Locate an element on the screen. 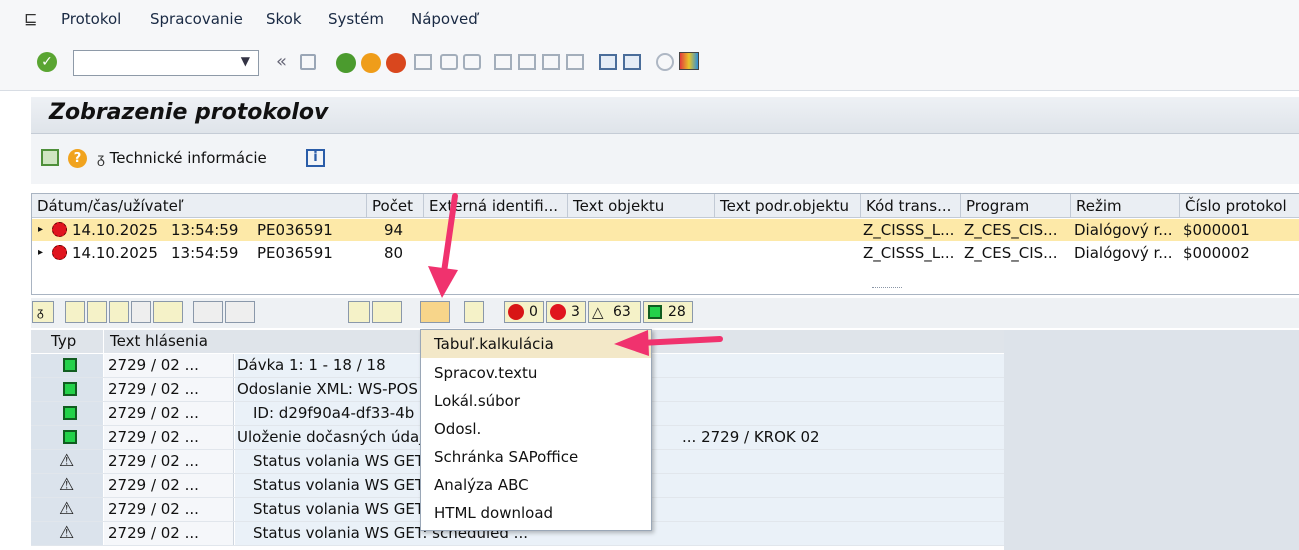 This screenshot has width=1299, height=550. arrow-down-annotation is located at coordinates (443, 245).